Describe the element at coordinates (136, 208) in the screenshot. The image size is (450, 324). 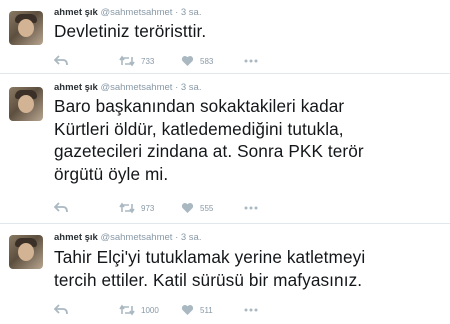
I see `retweet-button: 973` at that location.